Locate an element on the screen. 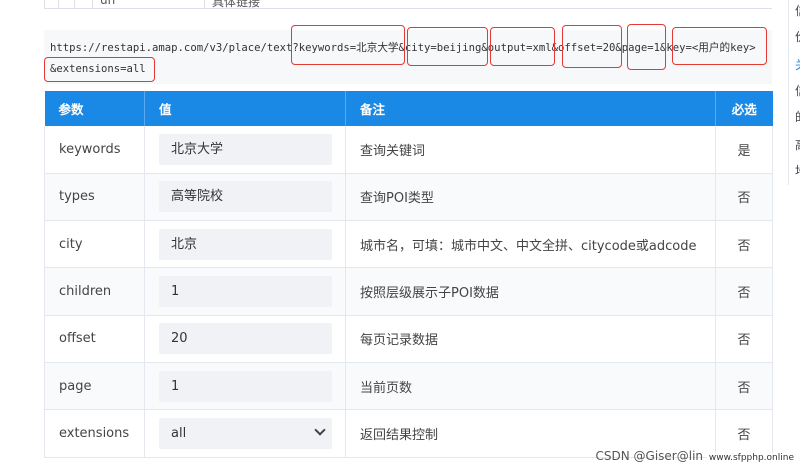 This screenshot has width=800, height=467. watermark-main: CSDN @Giser@lin is located at coordinates (649, 456).